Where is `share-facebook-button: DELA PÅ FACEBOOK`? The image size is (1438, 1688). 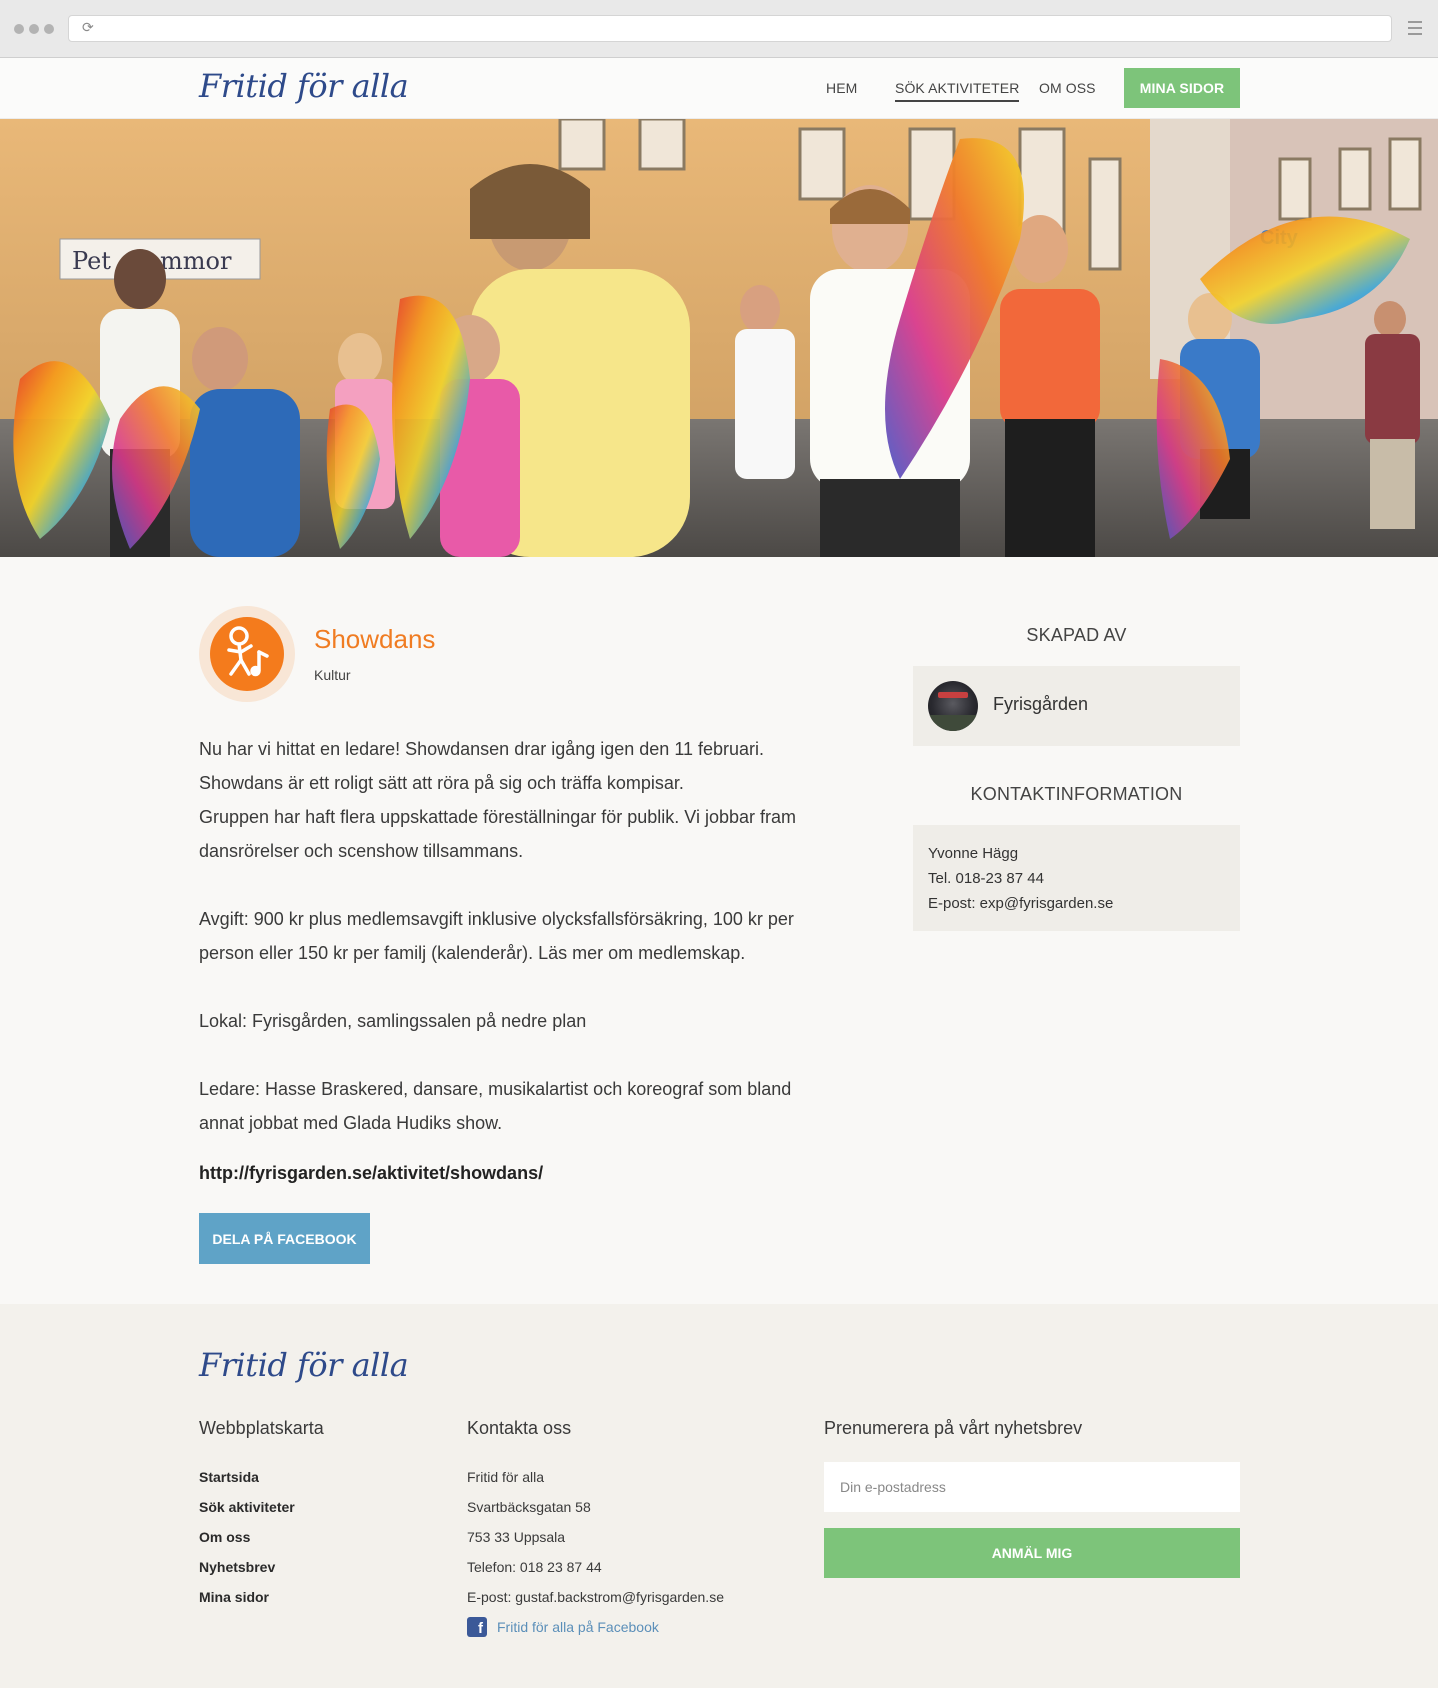 share-facebook-button: DELA PÅ FACEBOOK is located at coordinates (284, 1238).